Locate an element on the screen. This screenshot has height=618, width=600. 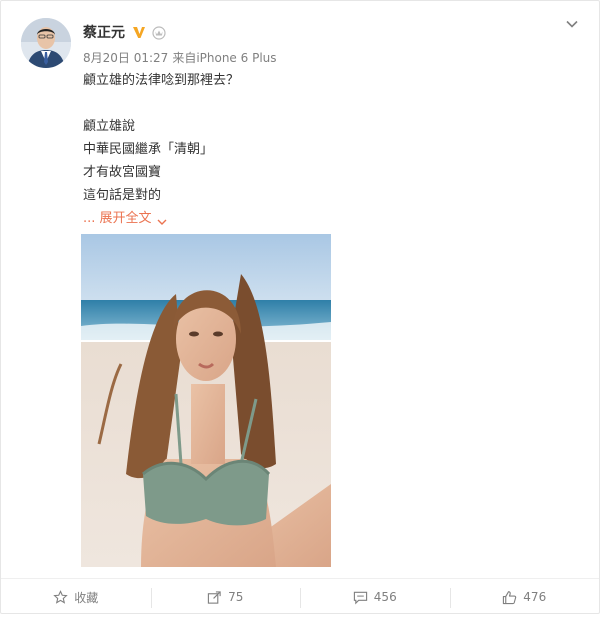
star-icon is located at coordinates (60, 596).